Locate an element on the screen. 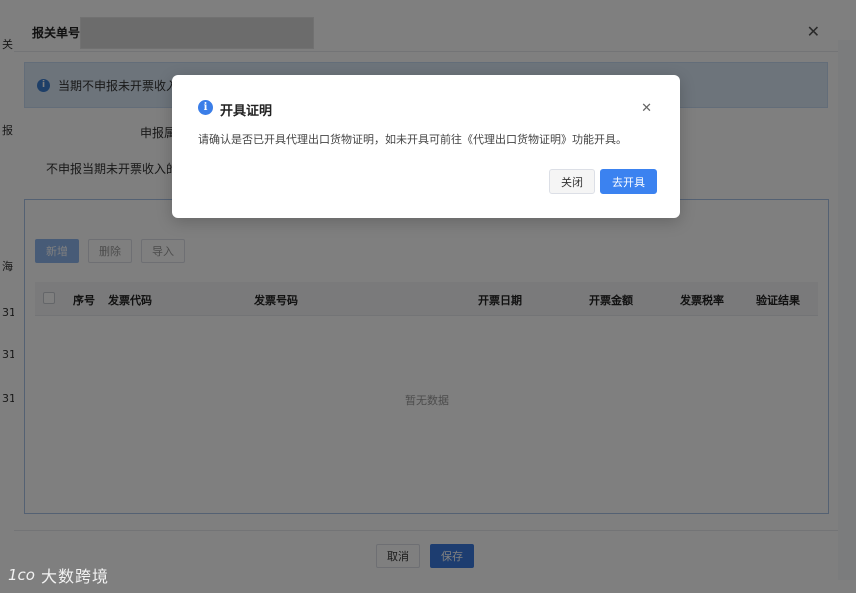 Image resolution: width=856 pixels, height=593 pixels. watermark: 1ᴄᴏ 大数跨境 is located at coordinates (58, 575).